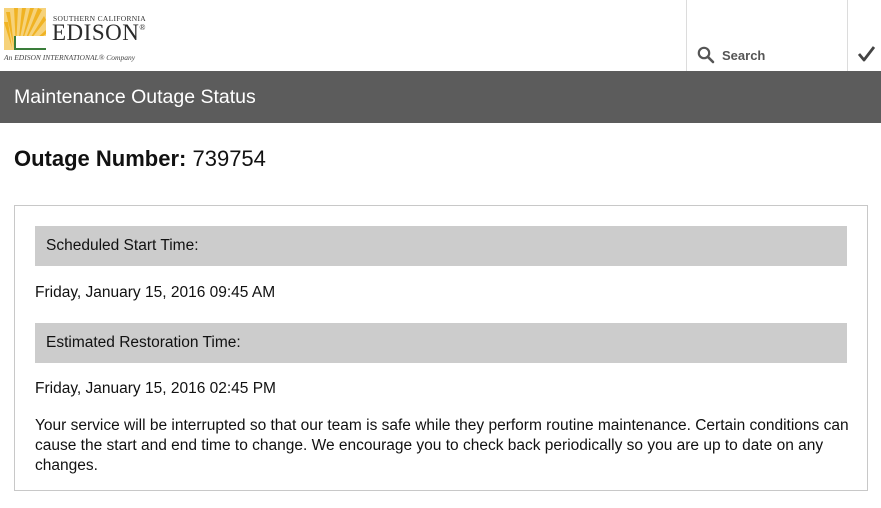 The width and height of the screenshot is (881, 508). Describe the element at coordinates (70, 57) in the screenshot. I see `logo-tagline: An EDISON INTERNATIONAL® Company` at that location.